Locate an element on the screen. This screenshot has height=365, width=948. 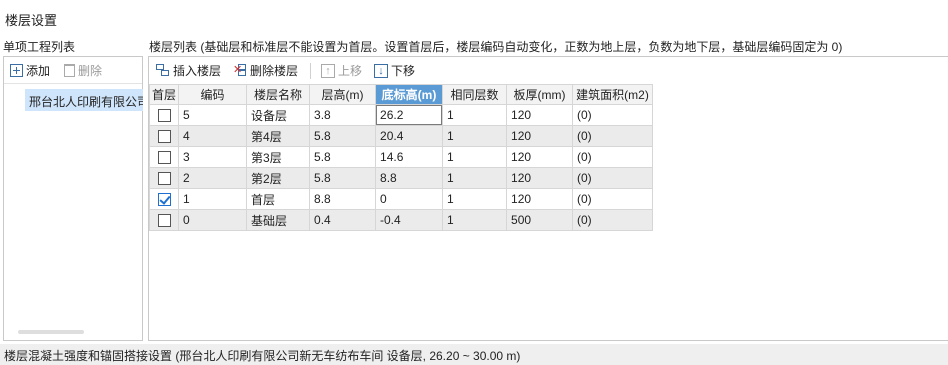
first-floor-checkbox-checked is located at coordinates (164, 200).